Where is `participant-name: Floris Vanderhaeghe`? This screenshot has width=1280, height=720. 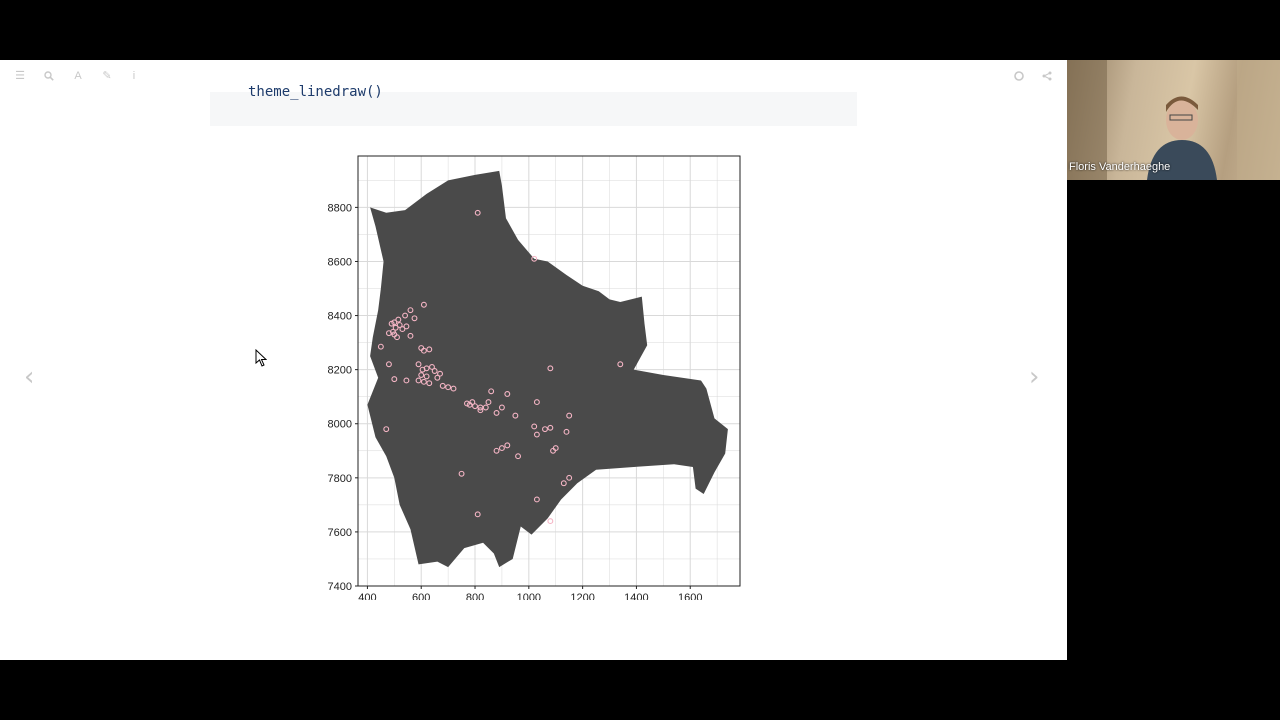 participant-name: Floris Vanderhaeghe is located at coordinates (1120, 167).